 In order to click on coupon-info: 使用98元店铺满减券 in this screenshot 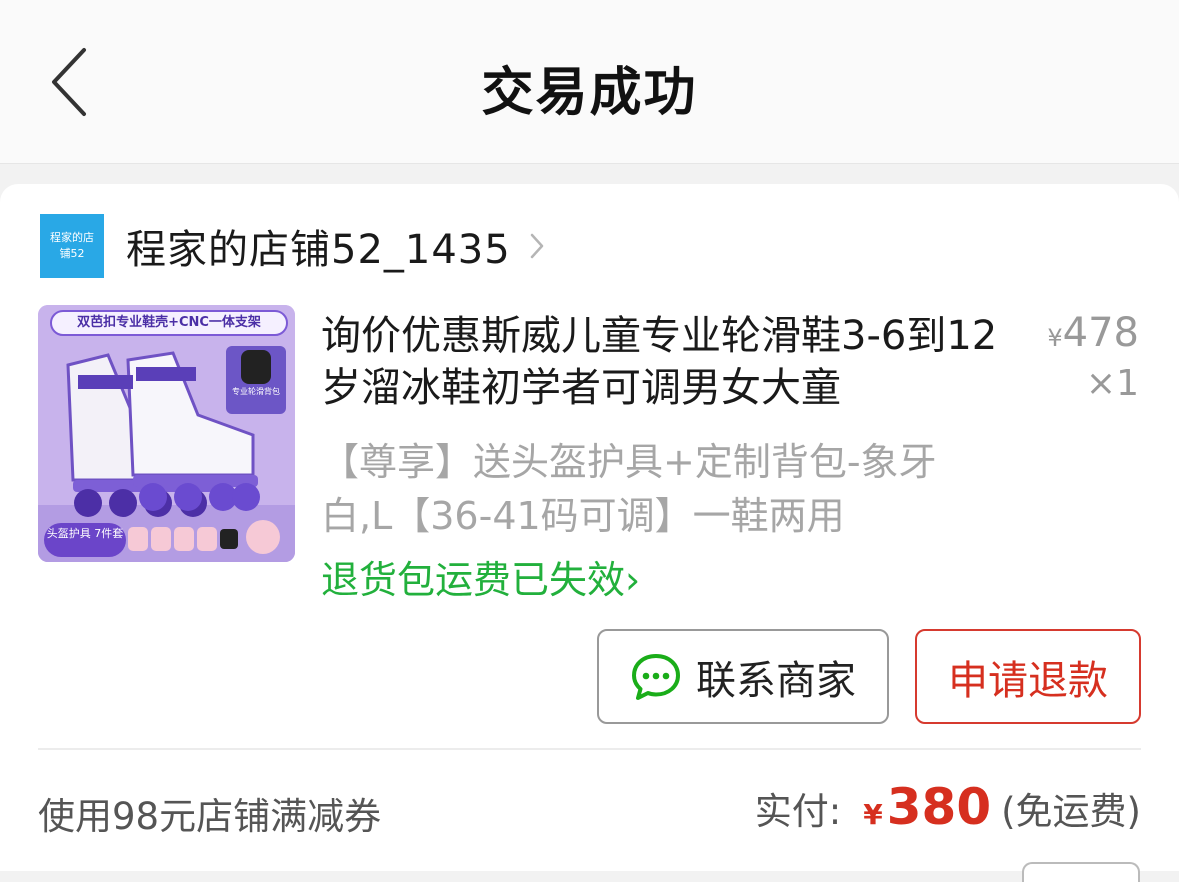, I will do `click(210, 816)`.